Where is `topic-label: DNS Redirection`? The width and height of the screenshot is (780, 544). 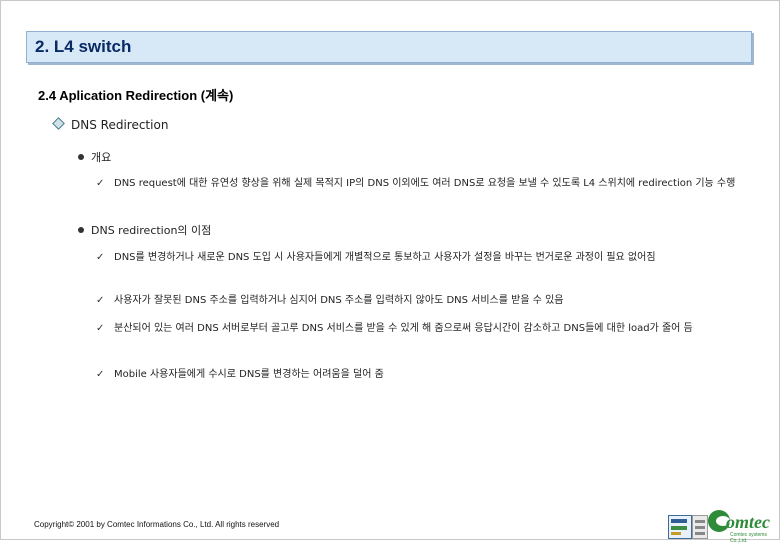 topic-label: DNS Redirection is located at coordinates (120, 125).